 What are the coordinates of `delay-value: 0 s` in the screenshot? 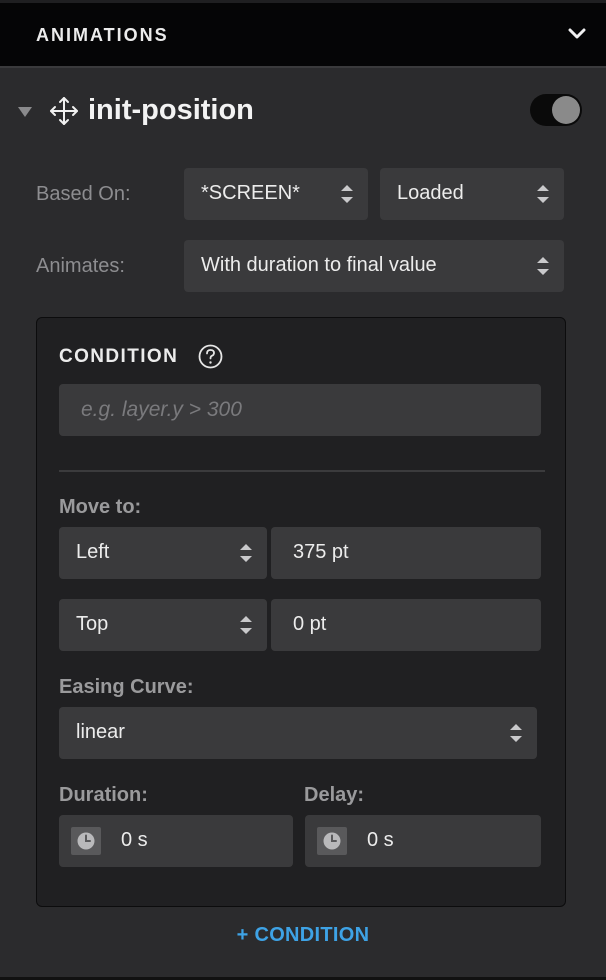 It's located at (380, 840).